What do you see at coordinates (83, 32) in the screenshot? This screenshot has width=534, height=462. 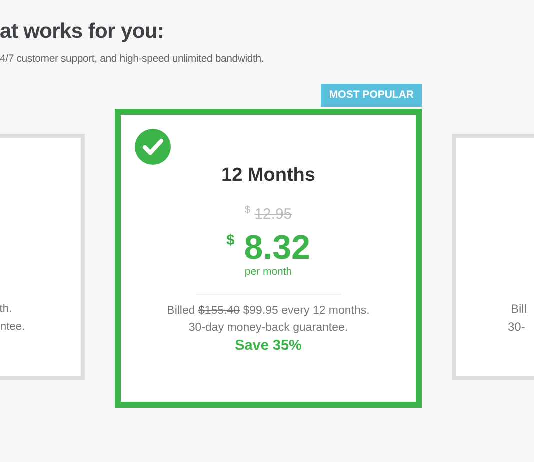 I see `page-heading: at works for you:` at bounding box center [83, 32].